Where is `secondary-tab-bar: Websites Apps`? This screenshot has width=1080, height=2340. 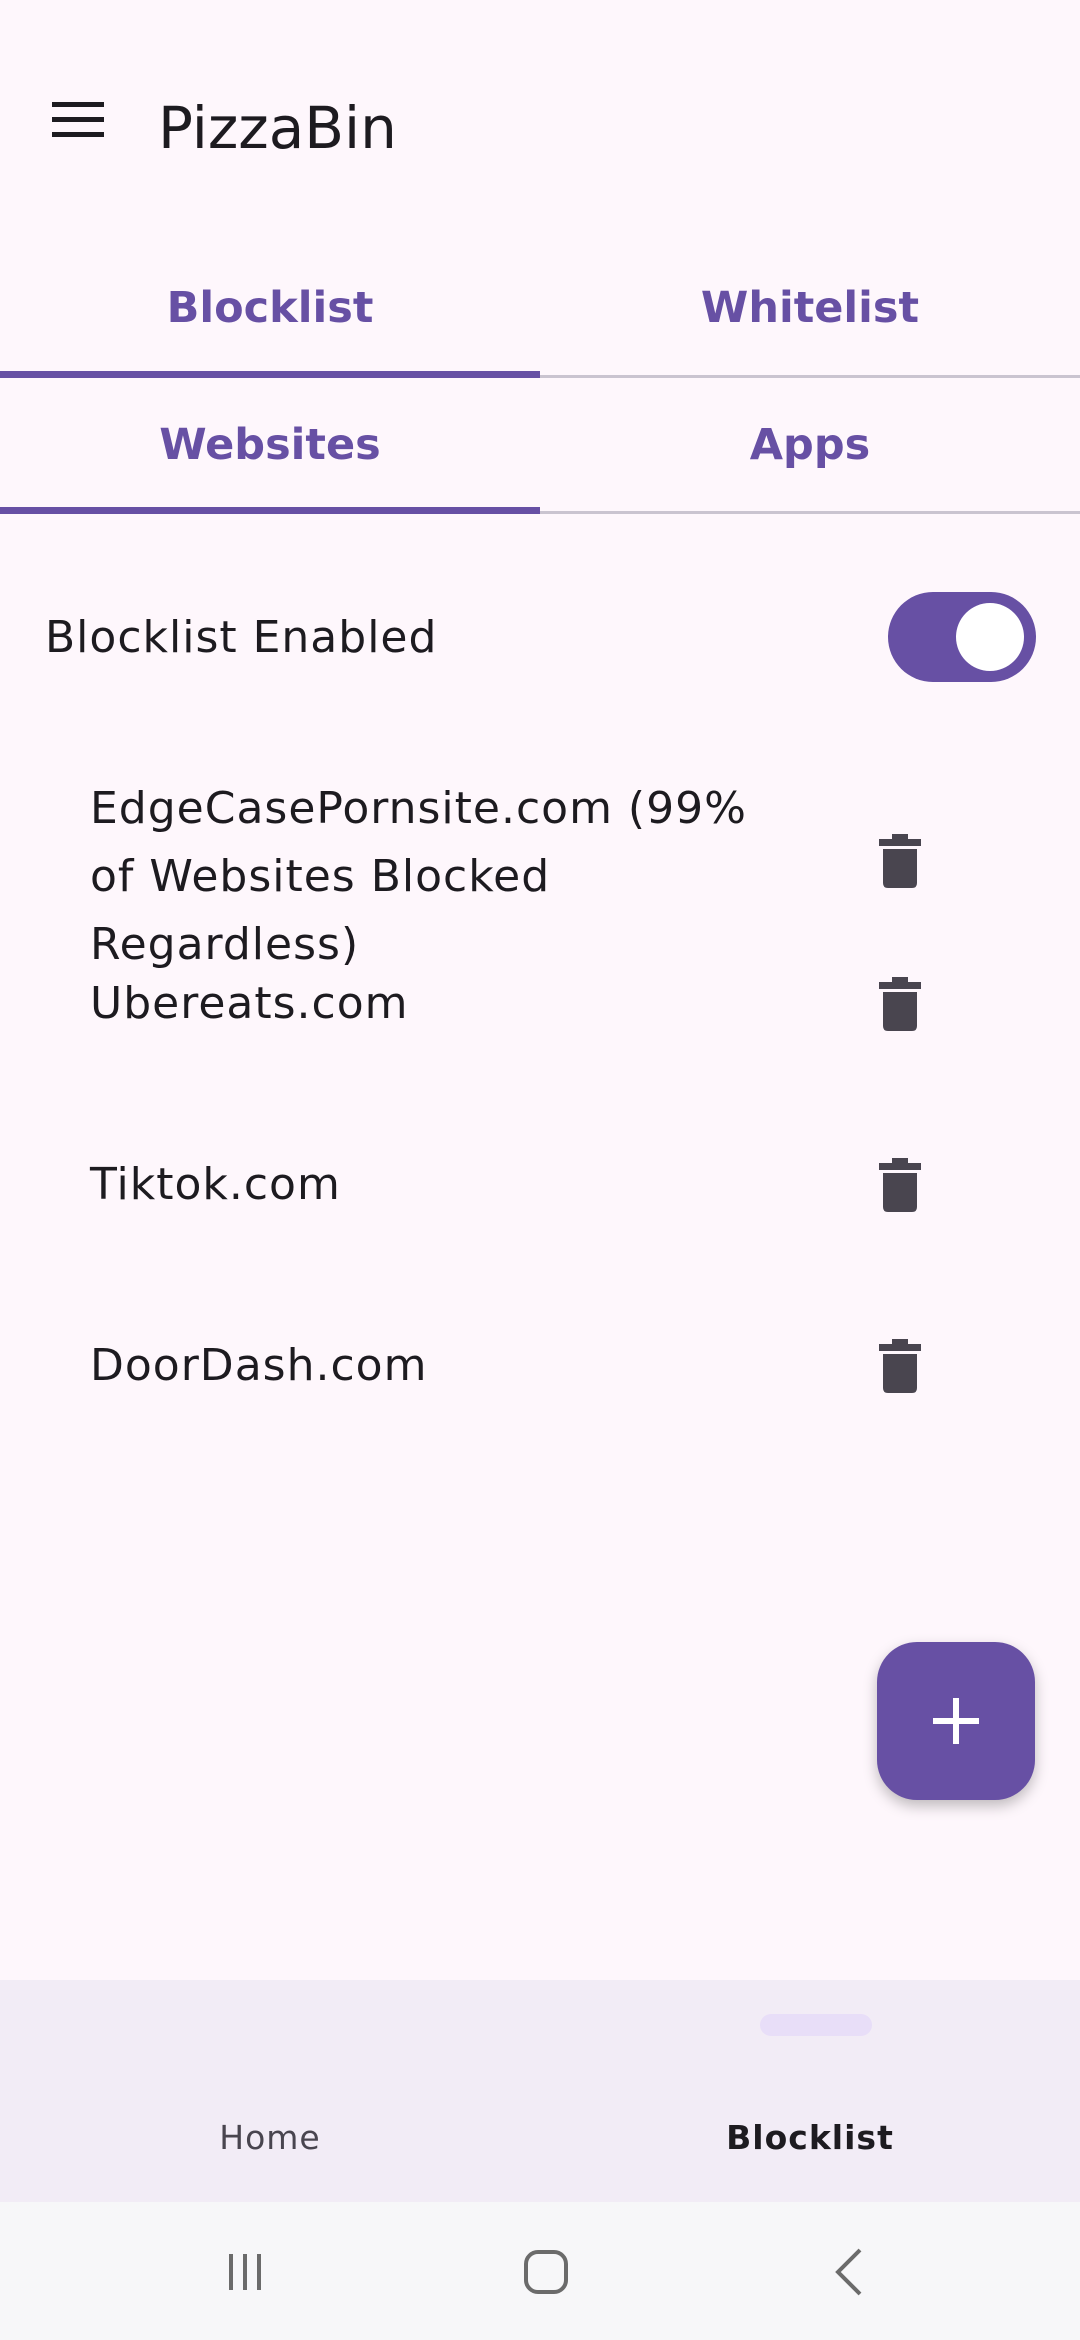
secondary-tab-bar: Websites Apps is located at coordinates (540, 446).